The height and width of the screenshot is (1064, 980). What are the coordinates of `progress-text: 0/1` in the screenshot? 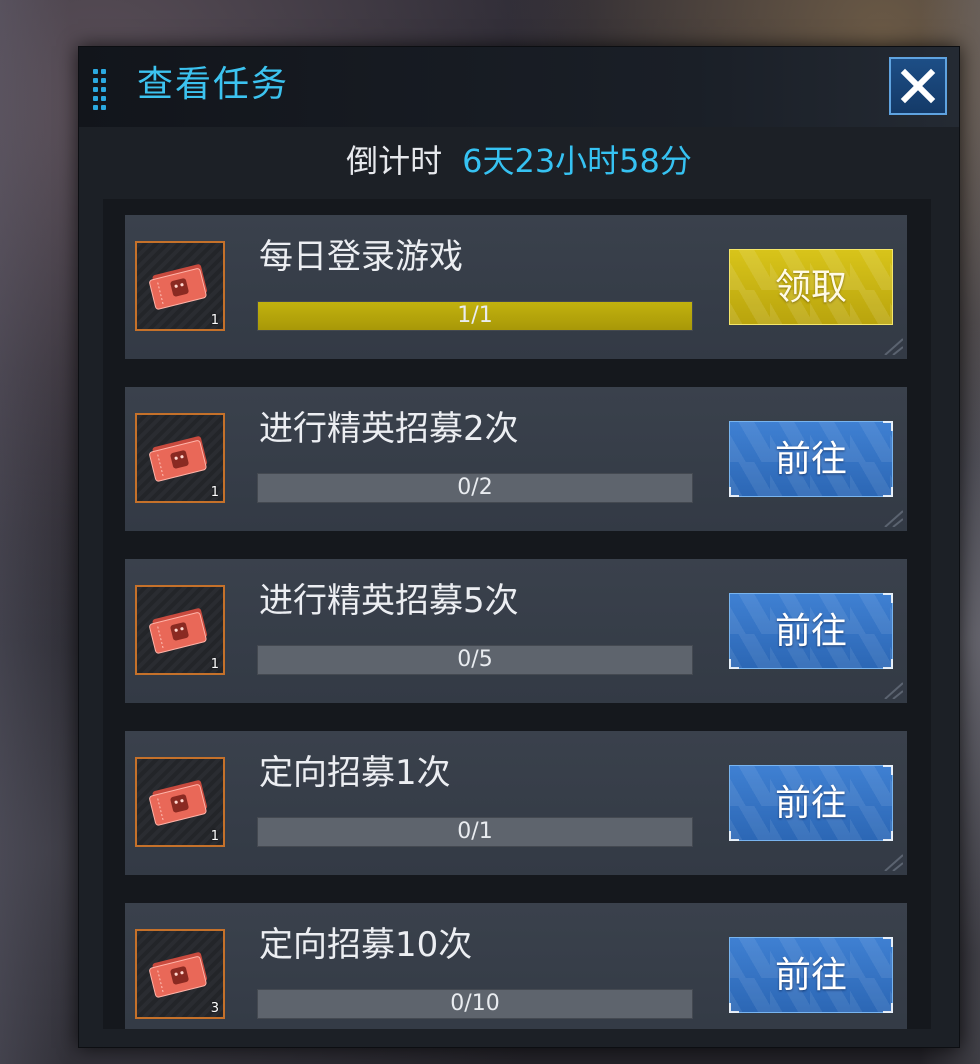 It's located at (475, 831).